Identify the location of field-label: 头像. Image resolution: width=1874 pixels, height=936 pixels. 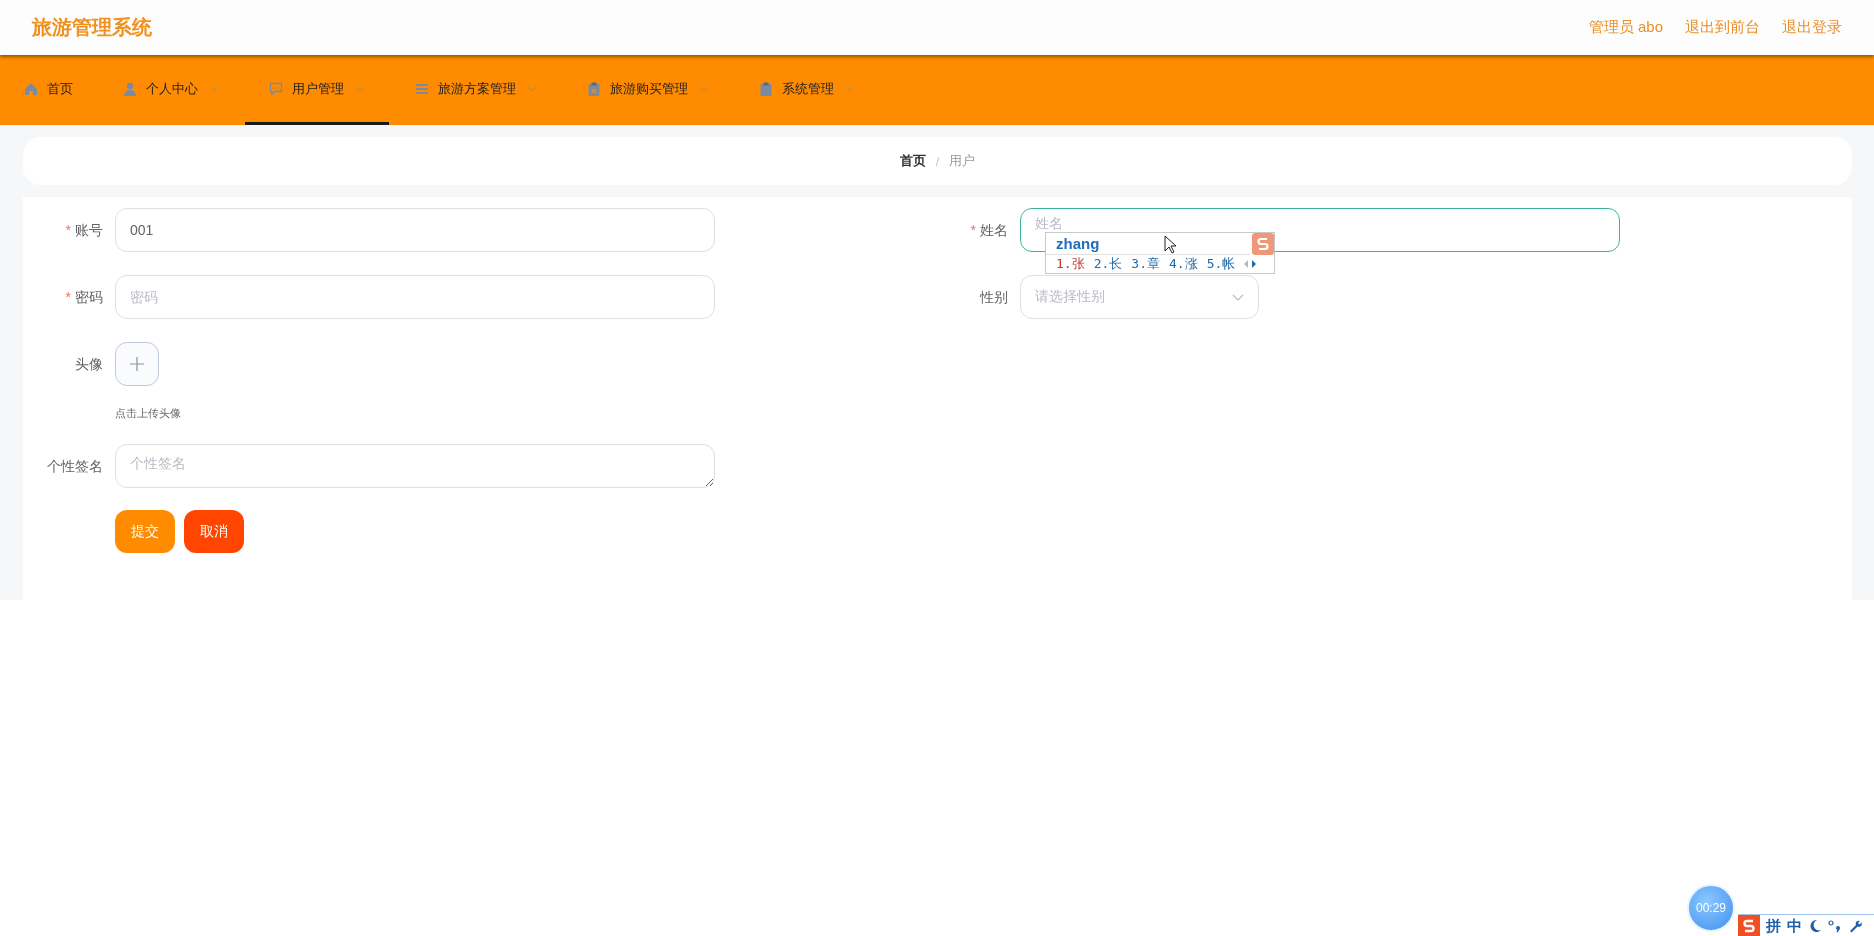
(89, 364).